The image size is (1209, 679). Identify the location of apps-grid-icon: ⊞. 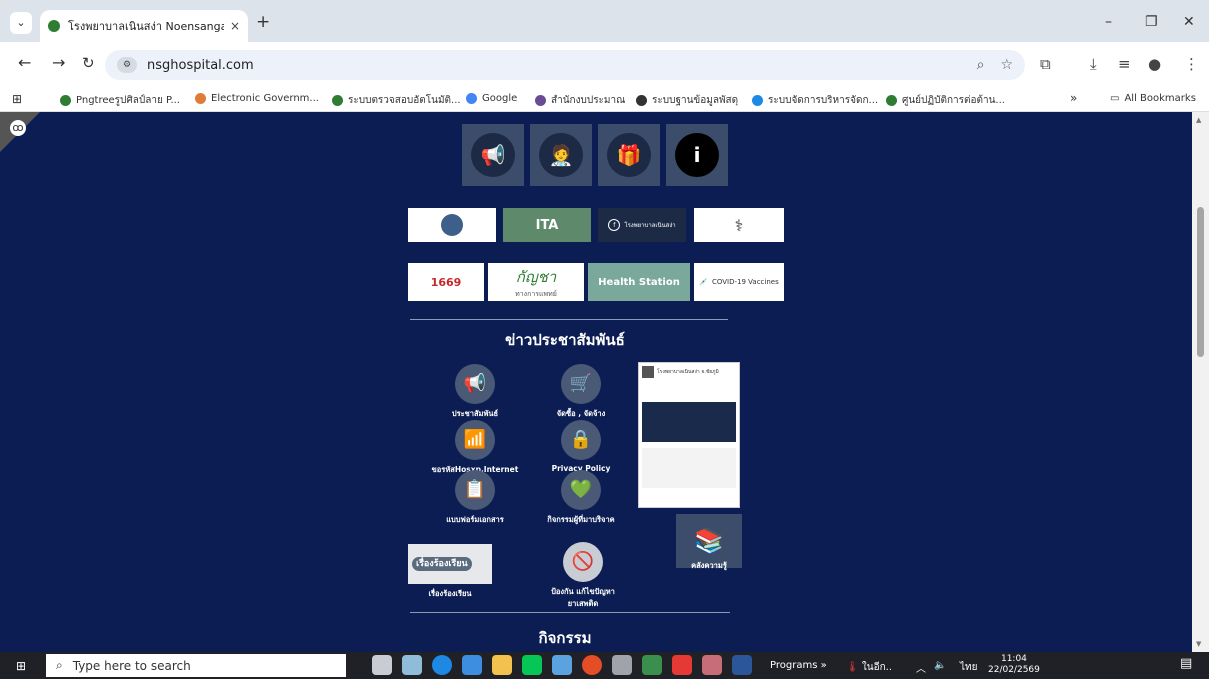
(17, 99).